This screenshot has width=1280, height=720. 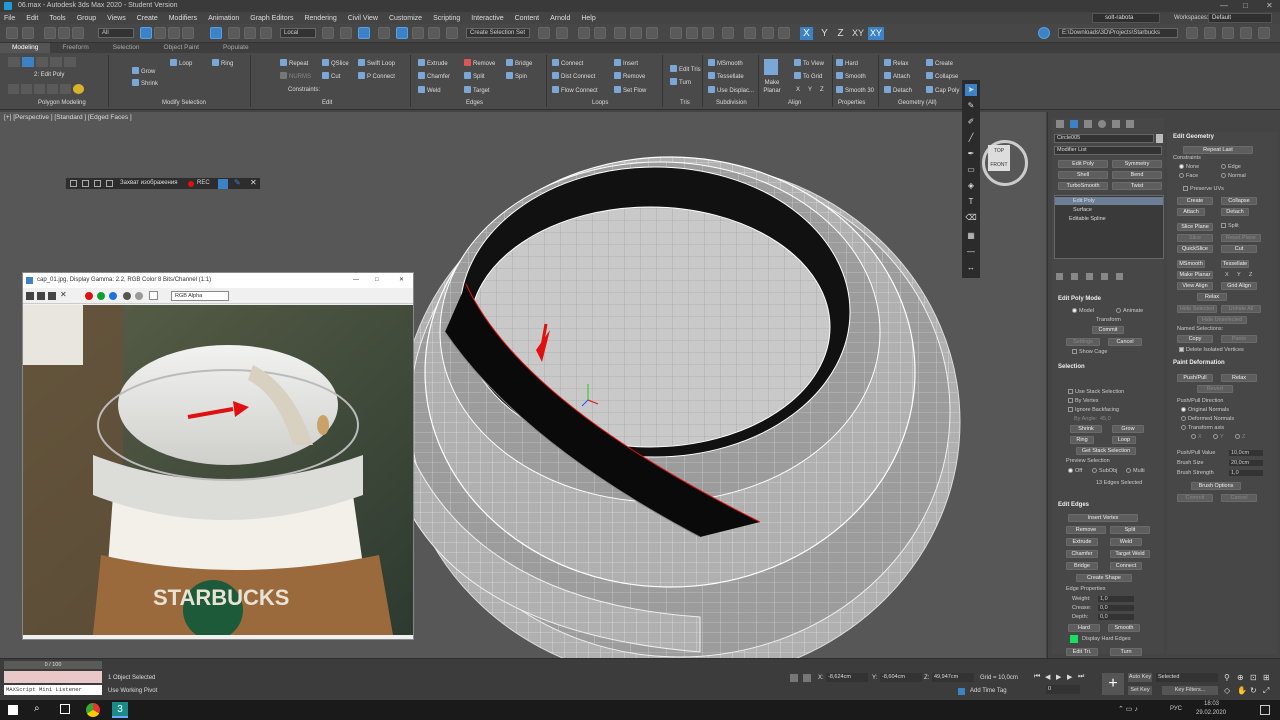 I want to click on add-time-tag: Add Time Tag, so click(x=988, y=691).